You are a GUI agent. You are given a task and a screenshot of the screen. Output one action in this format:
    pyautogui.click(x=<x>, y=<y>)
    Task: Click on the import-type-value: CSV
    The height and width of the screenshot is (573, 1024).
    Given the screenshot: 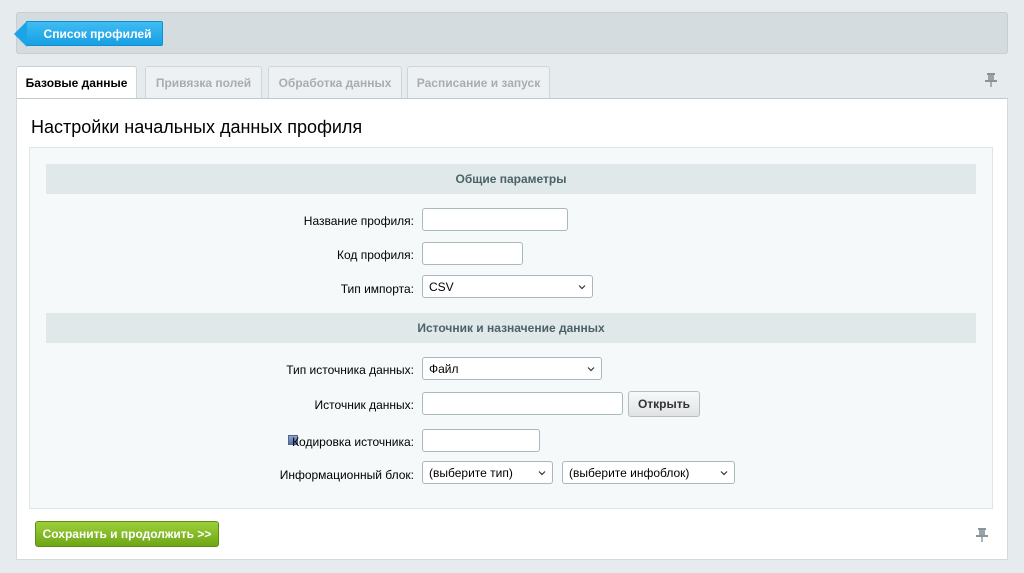 What is the action you would take?
    pyautogui.click(x=441, y=286)
    